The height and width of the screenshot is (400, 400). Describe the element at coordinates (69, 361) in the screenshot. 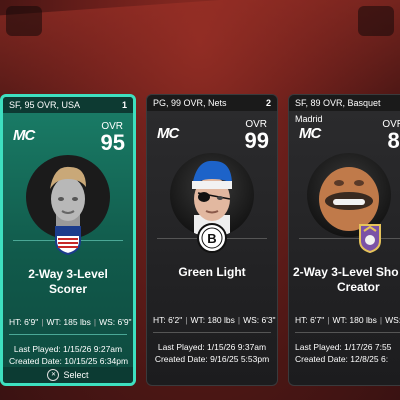

I see `created-date: Created Date: 10/15/25 6:34pm` at that location.